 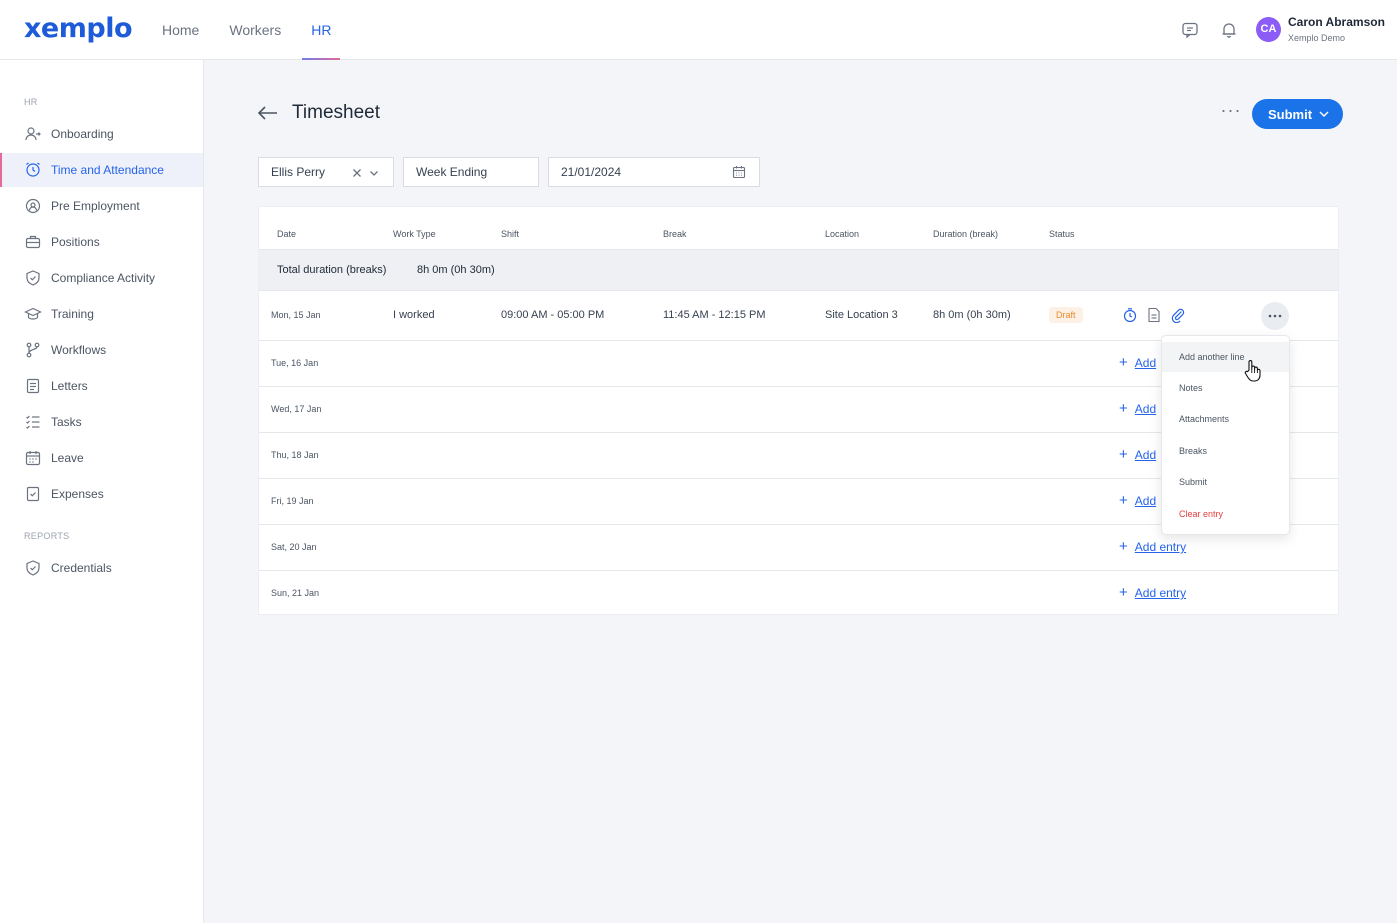 I want to click on sidebar-item-label: Expenses, so click(x=77, y=494).